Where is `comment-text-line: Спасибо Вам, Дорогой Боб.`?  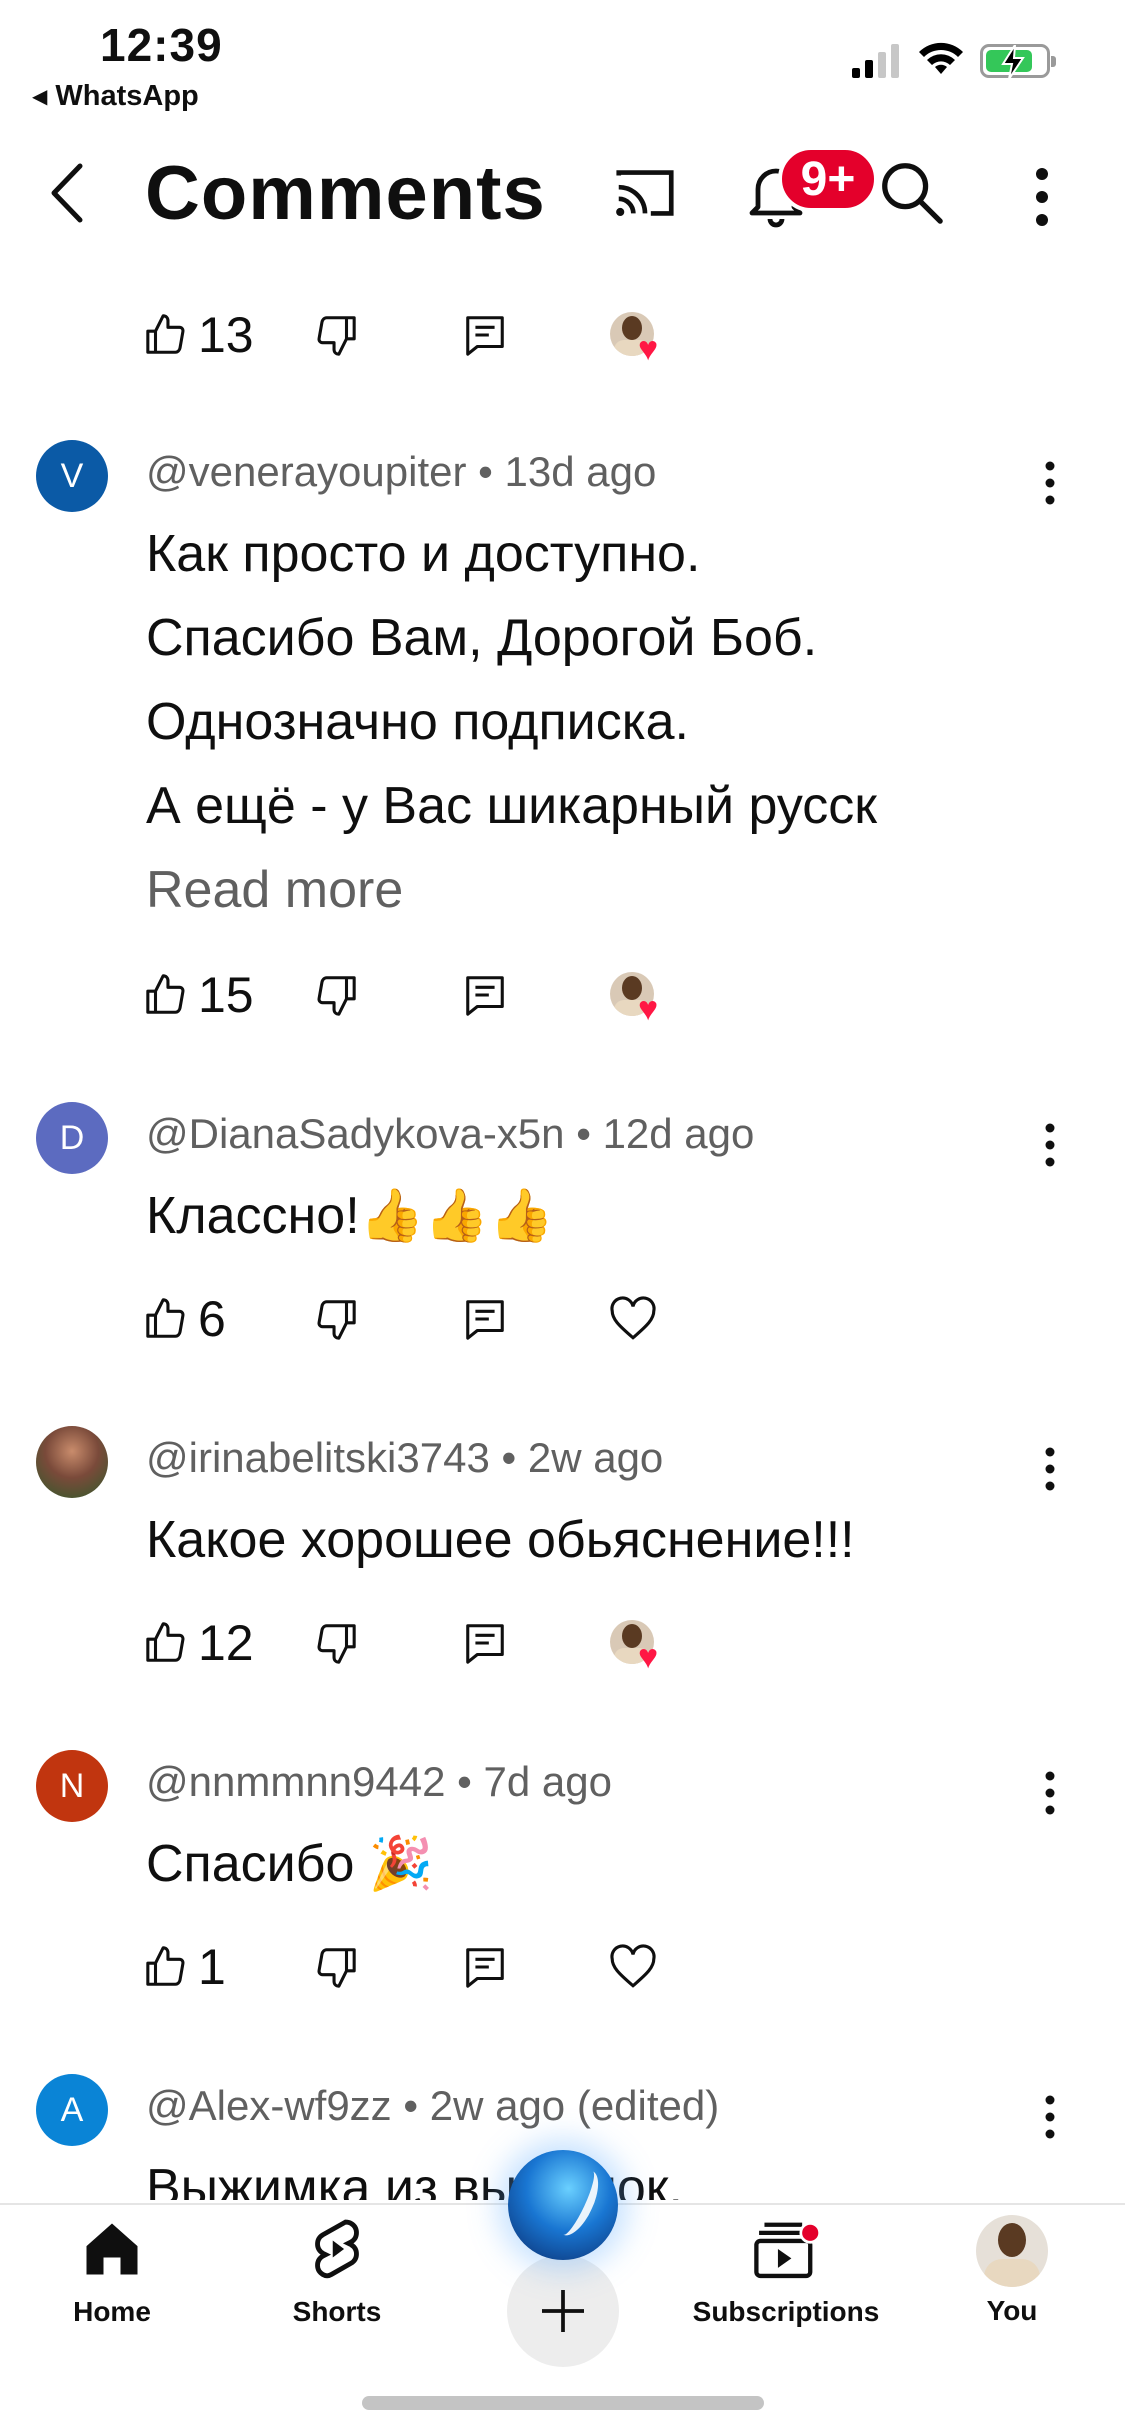 comment-text-line: Спасибо Вам, Дорогой Боб. is located at coordinates (482, 638).